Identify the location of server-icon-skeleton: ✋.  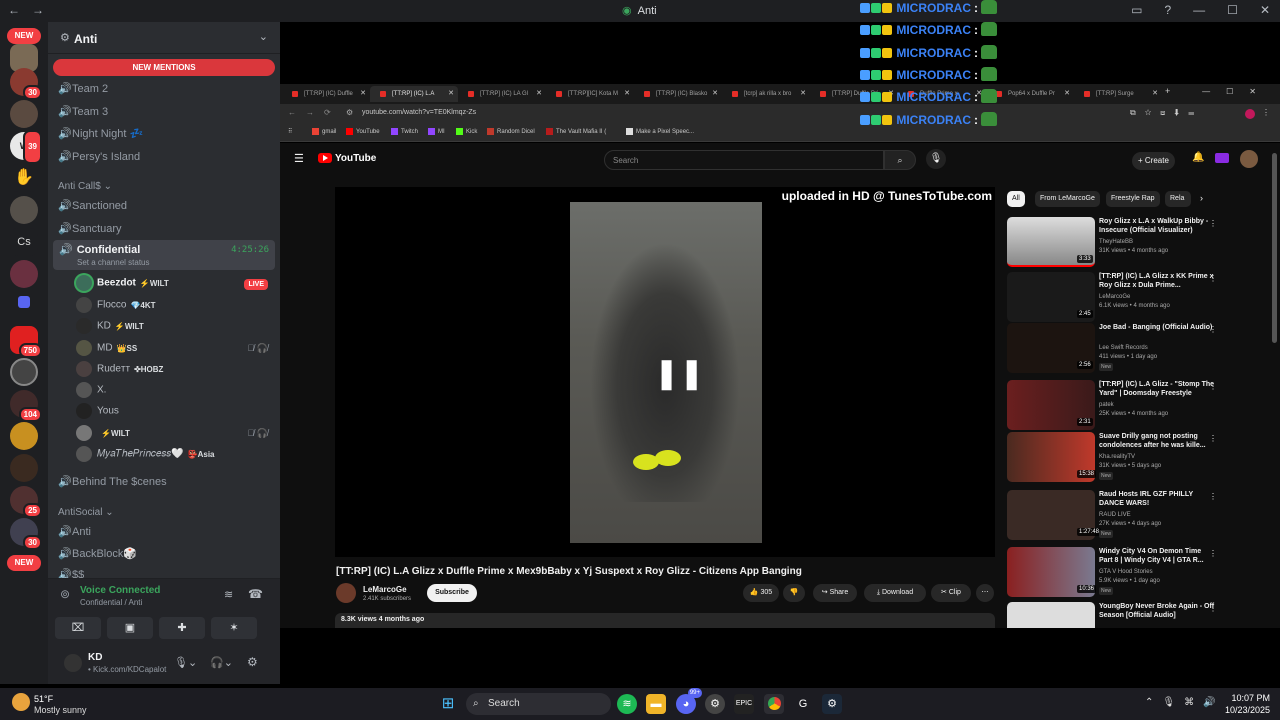
(24, 178).